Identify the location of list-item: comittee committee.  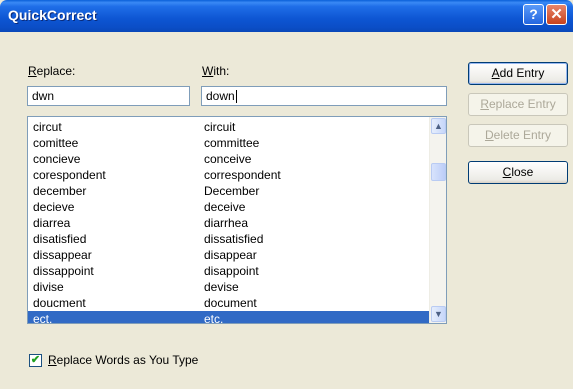
(228, 143).